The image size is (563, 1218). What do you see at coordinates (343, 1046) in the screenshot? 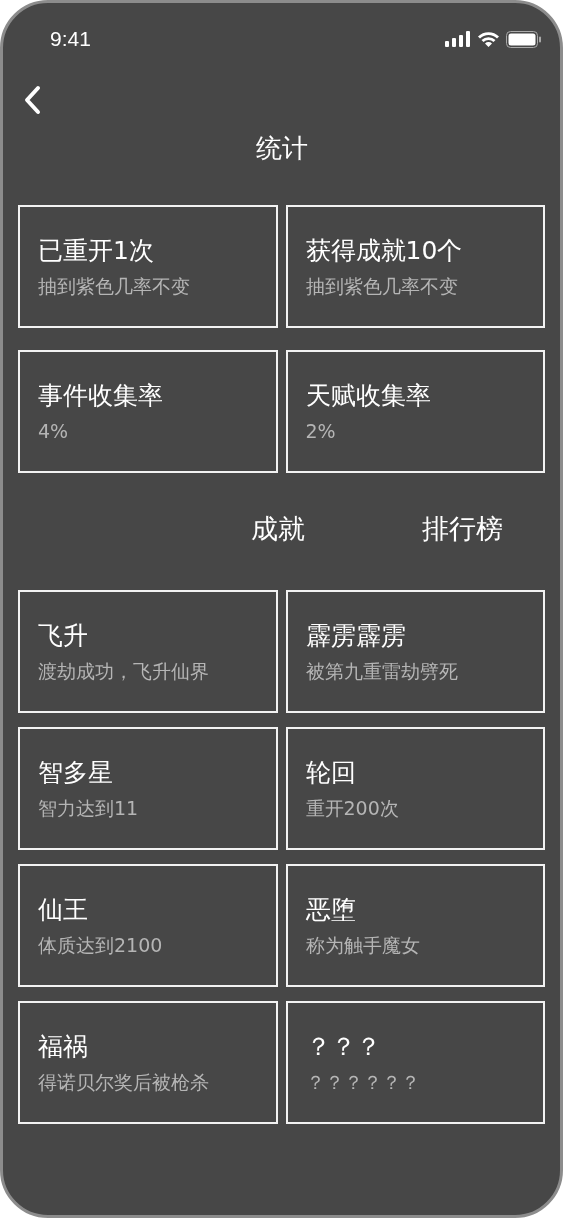
I see `card-title: ？？？` at bounding box center [343, 1046].